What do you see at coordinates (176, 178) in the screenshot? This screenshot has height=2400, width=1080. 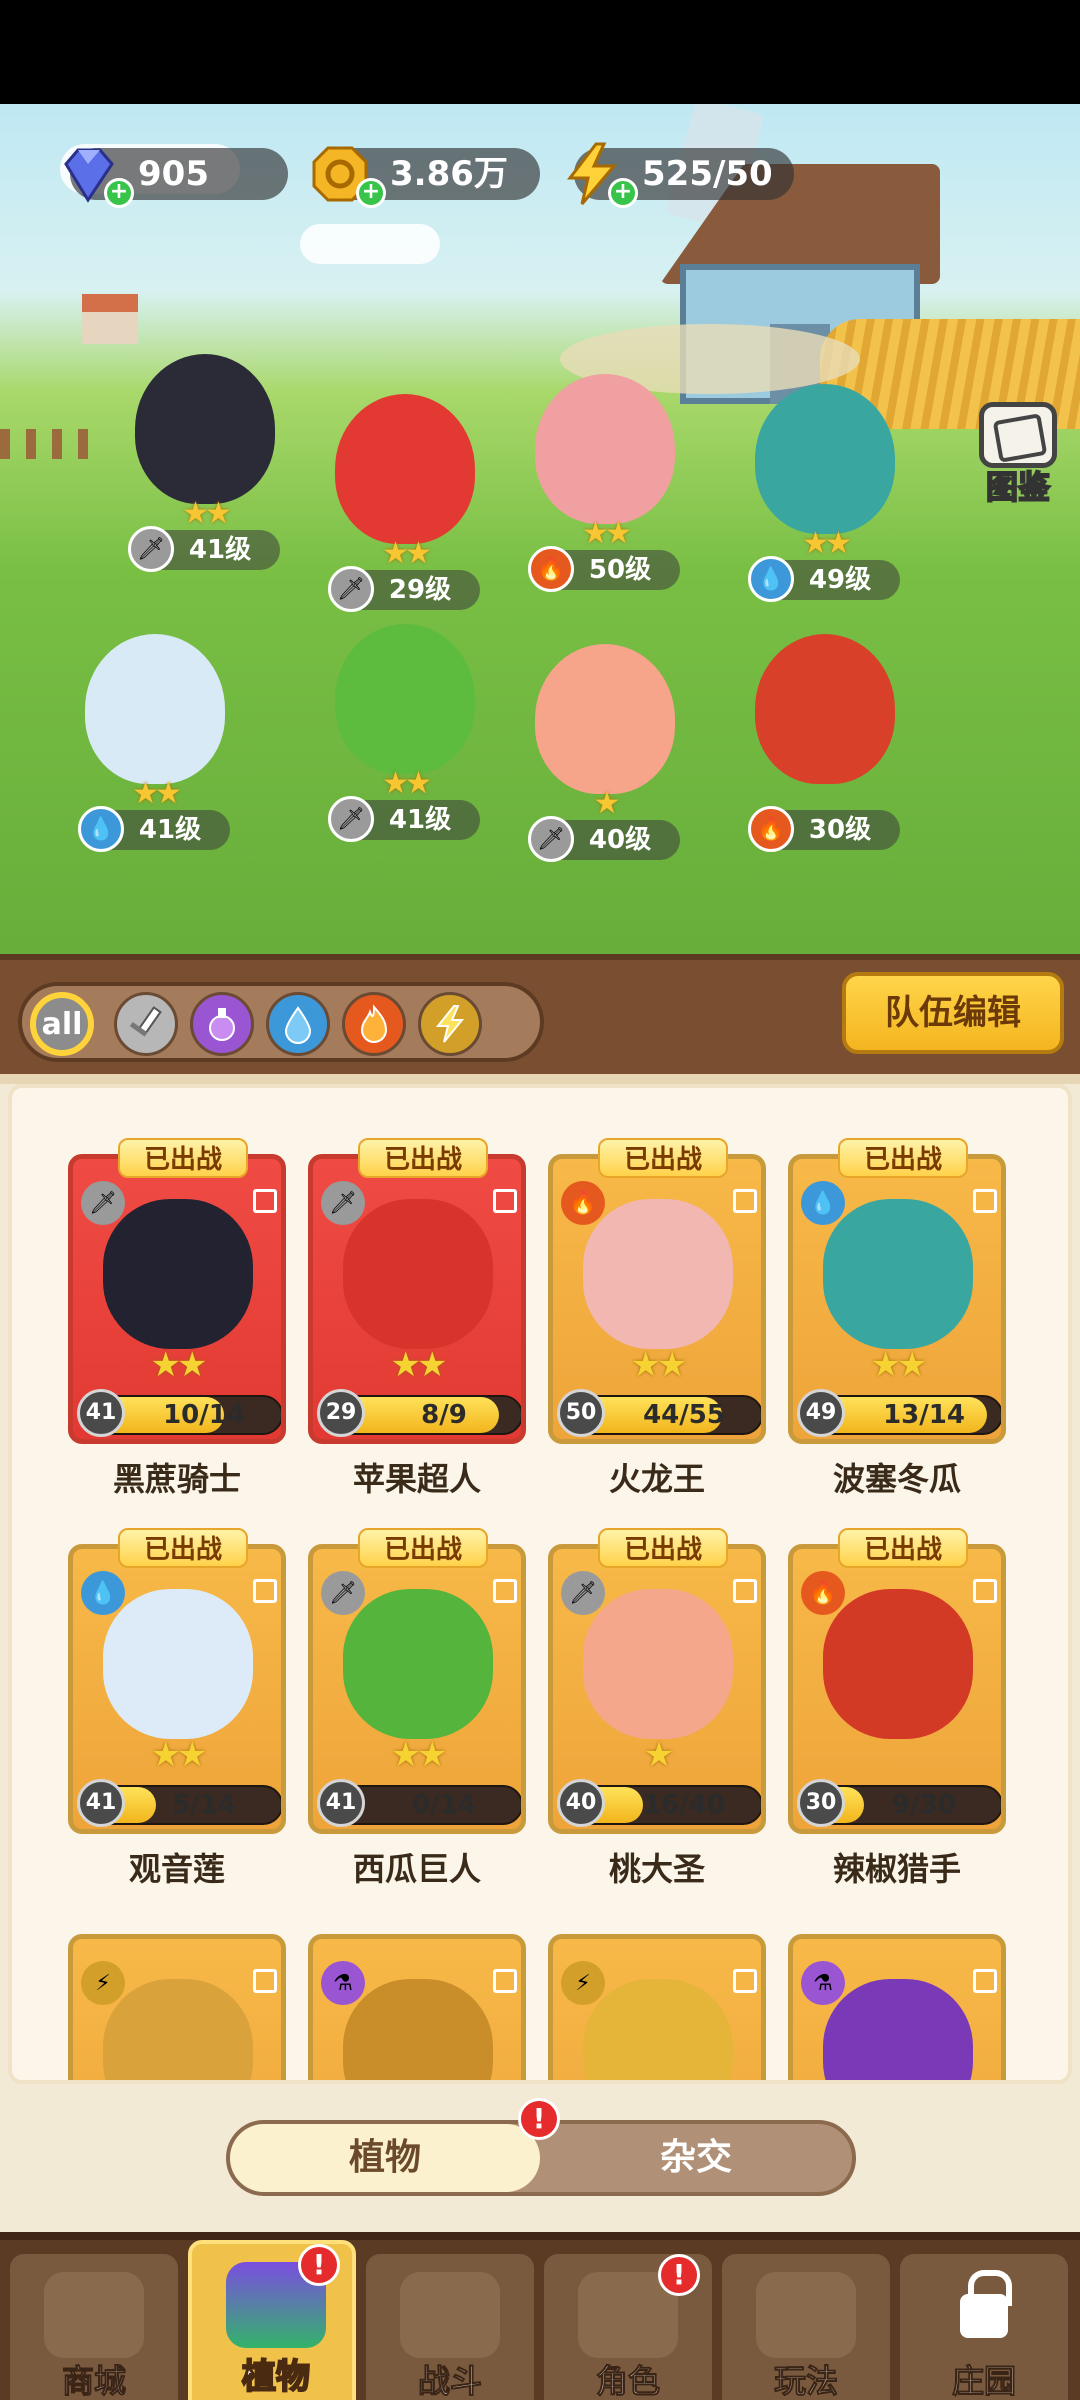 I see `gem-counter: + 905` at bounding box center [176, 178].